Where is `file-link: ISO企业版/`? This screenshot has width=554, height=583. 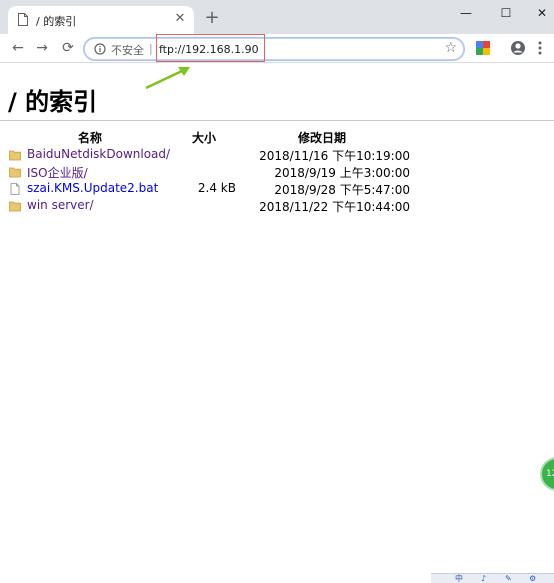 file-link: ISO企业版/ is located at coordinates (57, 172).